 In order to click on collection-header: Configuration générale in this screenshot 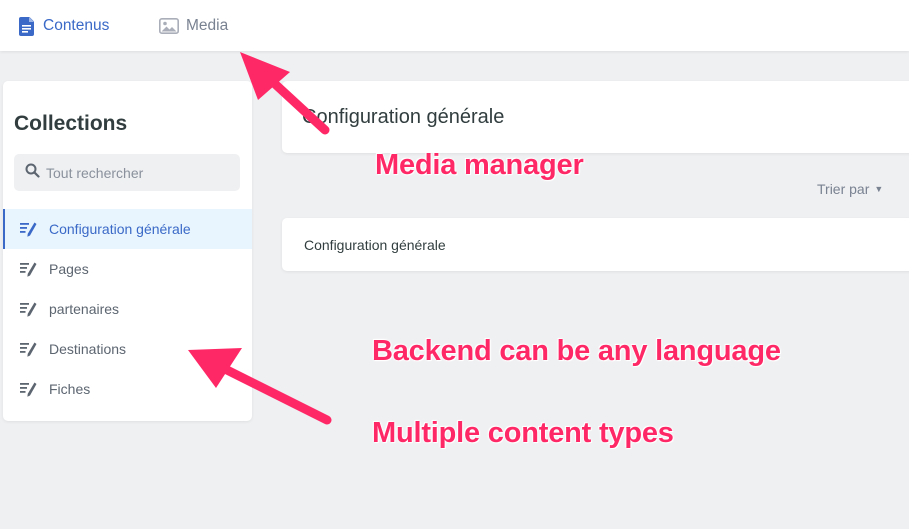, I will do `click(595, 117)`.